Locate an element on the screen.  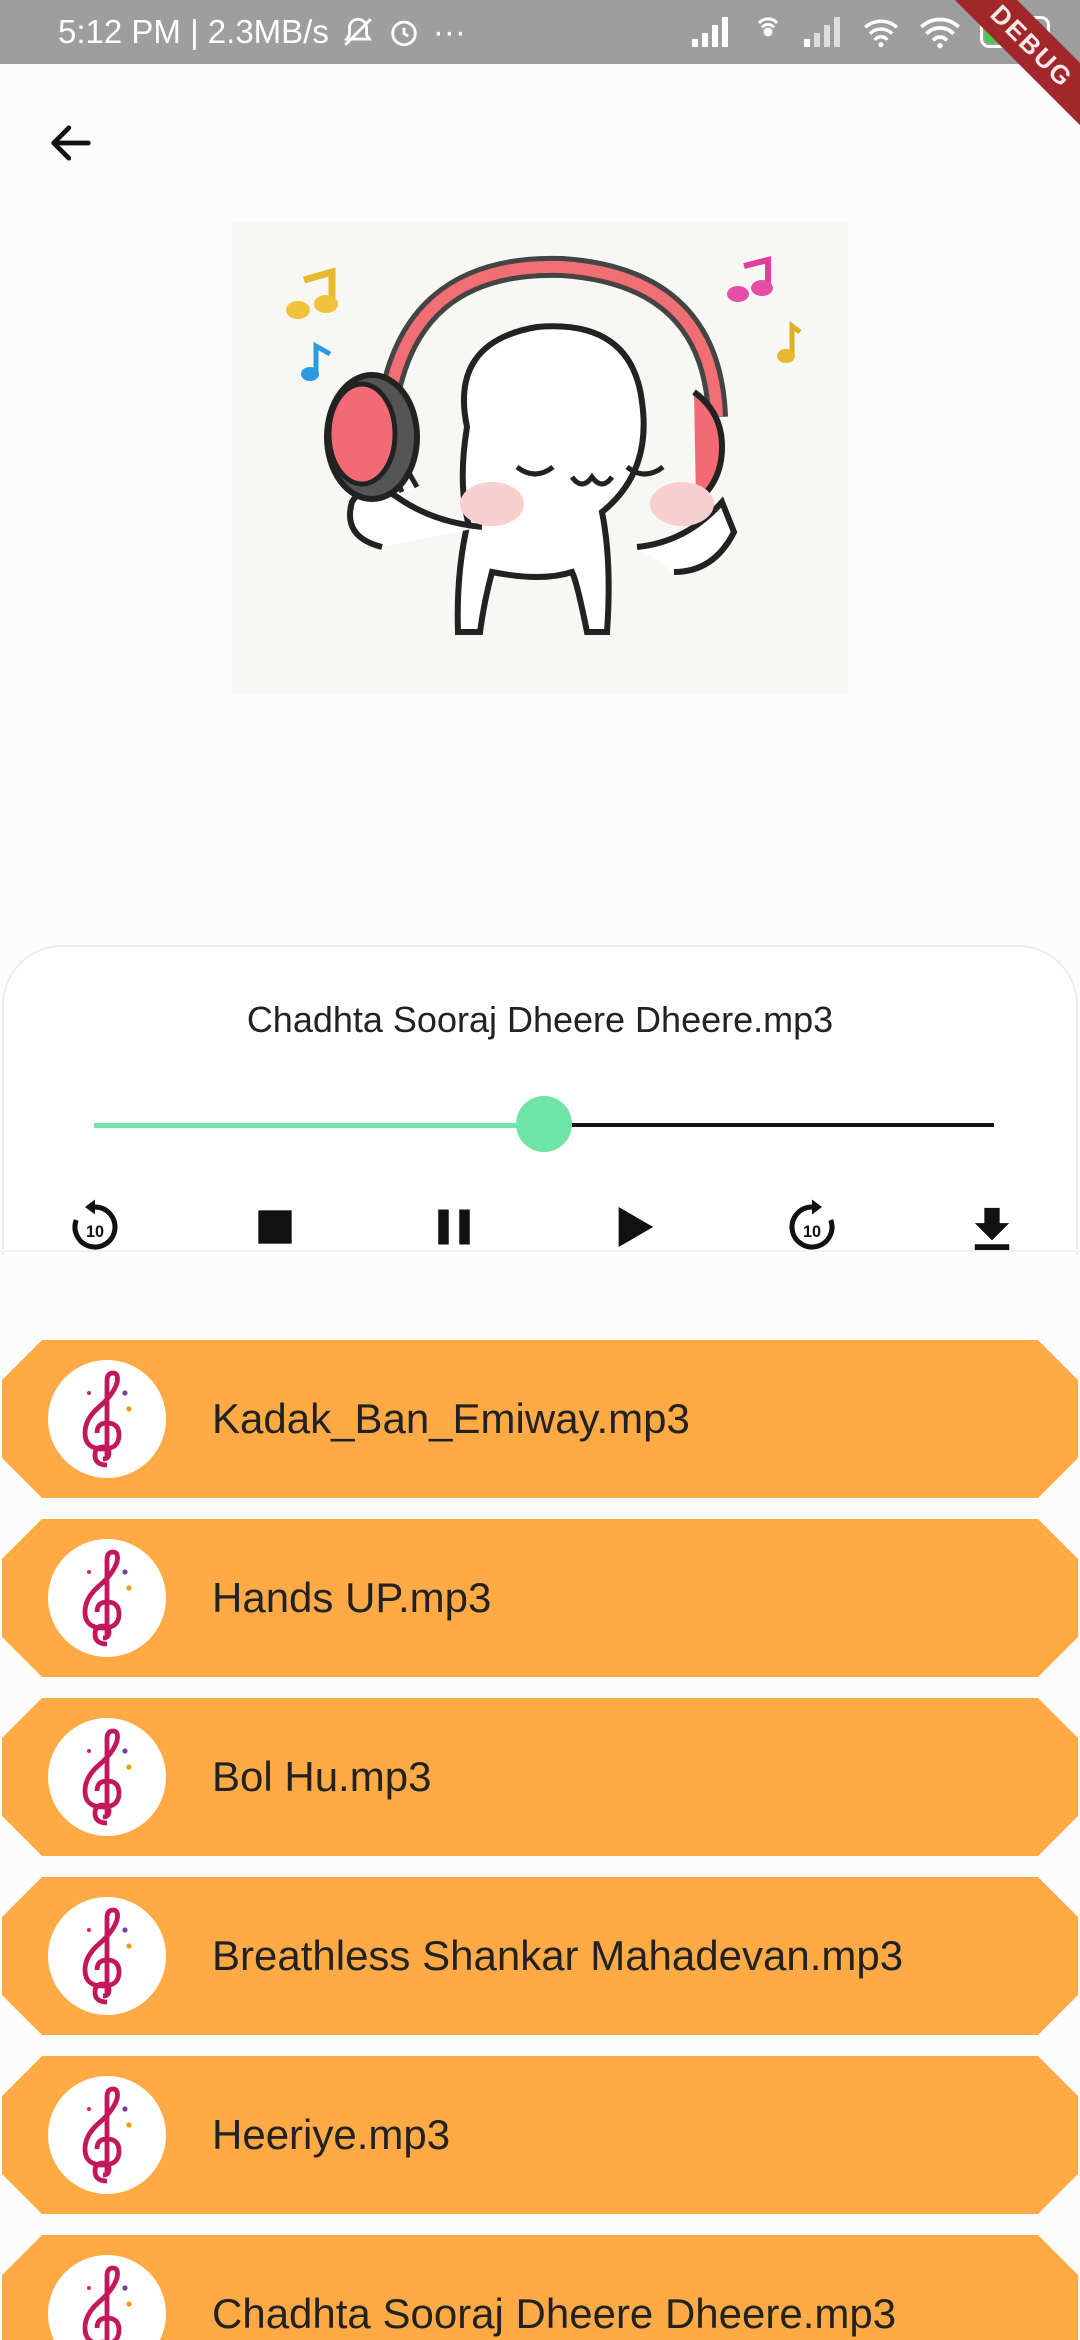
forward-10-icon: 10 is located at coordinates (812, 1224).